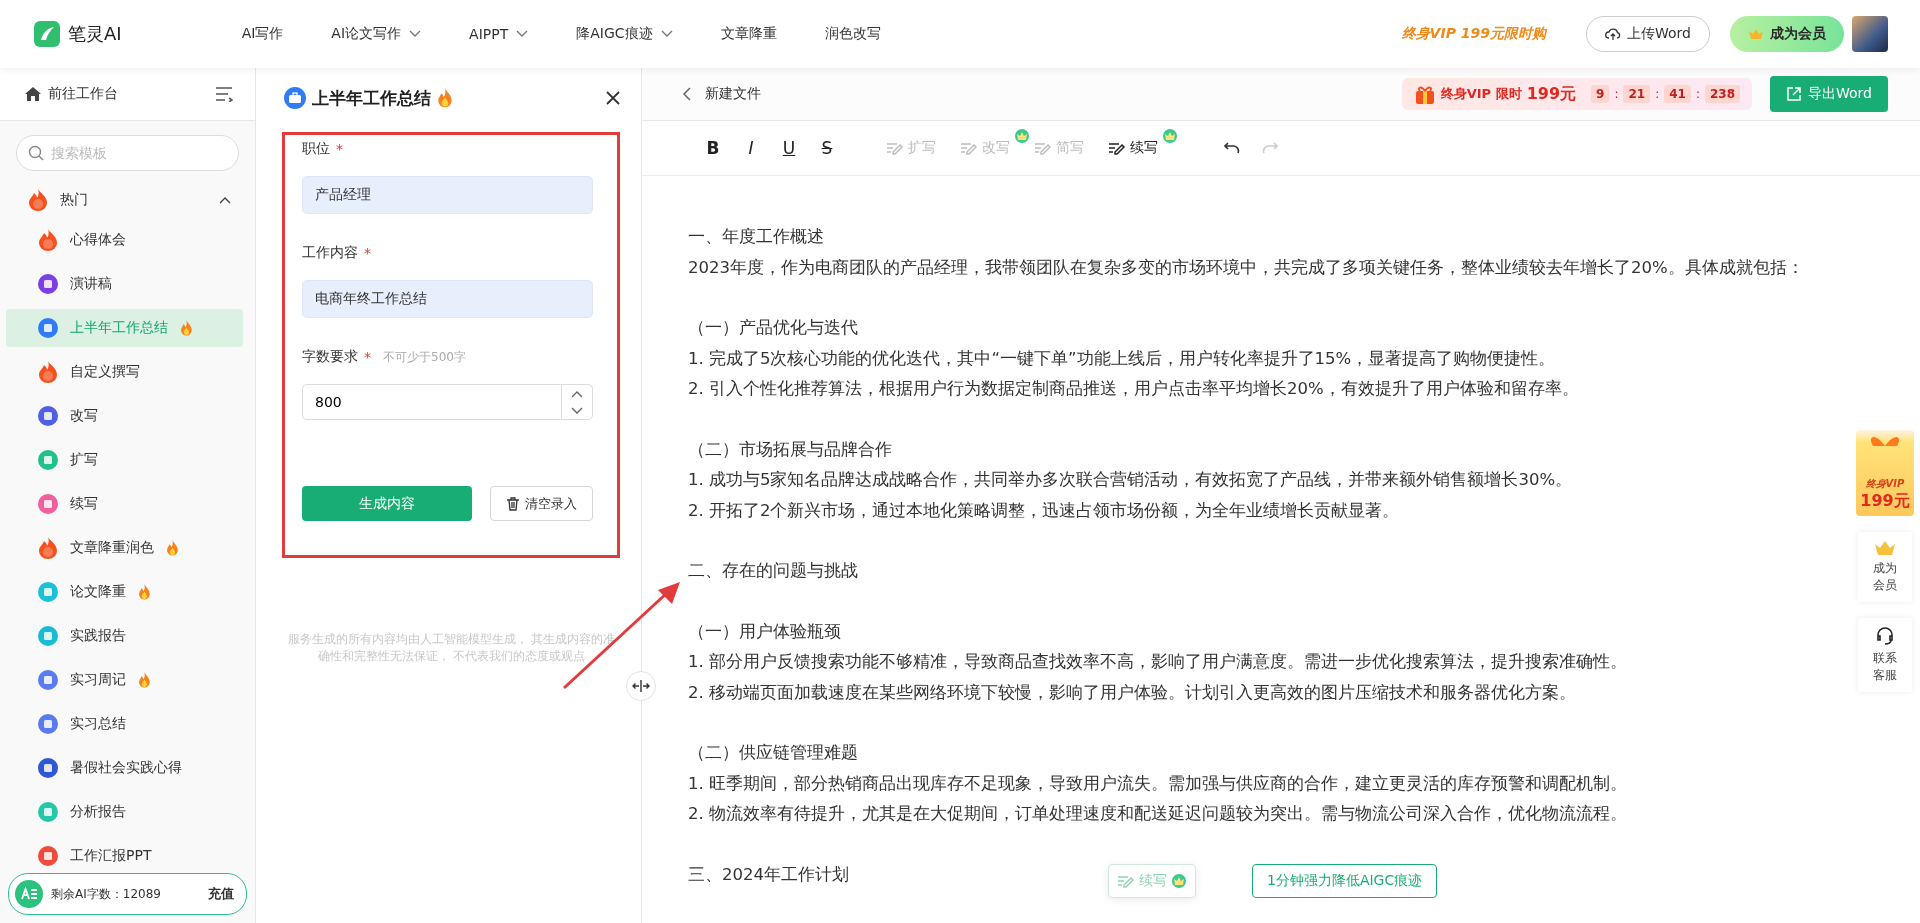  What do you see at coordinates (124, 812) in the screenshot?
I see `sidebar-item: 分析报告` at bounding box center [124, 812].